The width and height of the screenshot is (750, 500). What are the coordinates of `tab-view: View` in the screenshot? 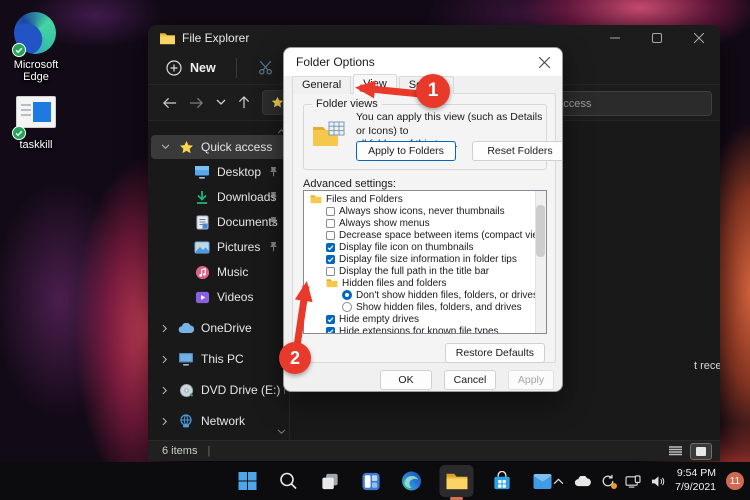 It's located at (375, 84).